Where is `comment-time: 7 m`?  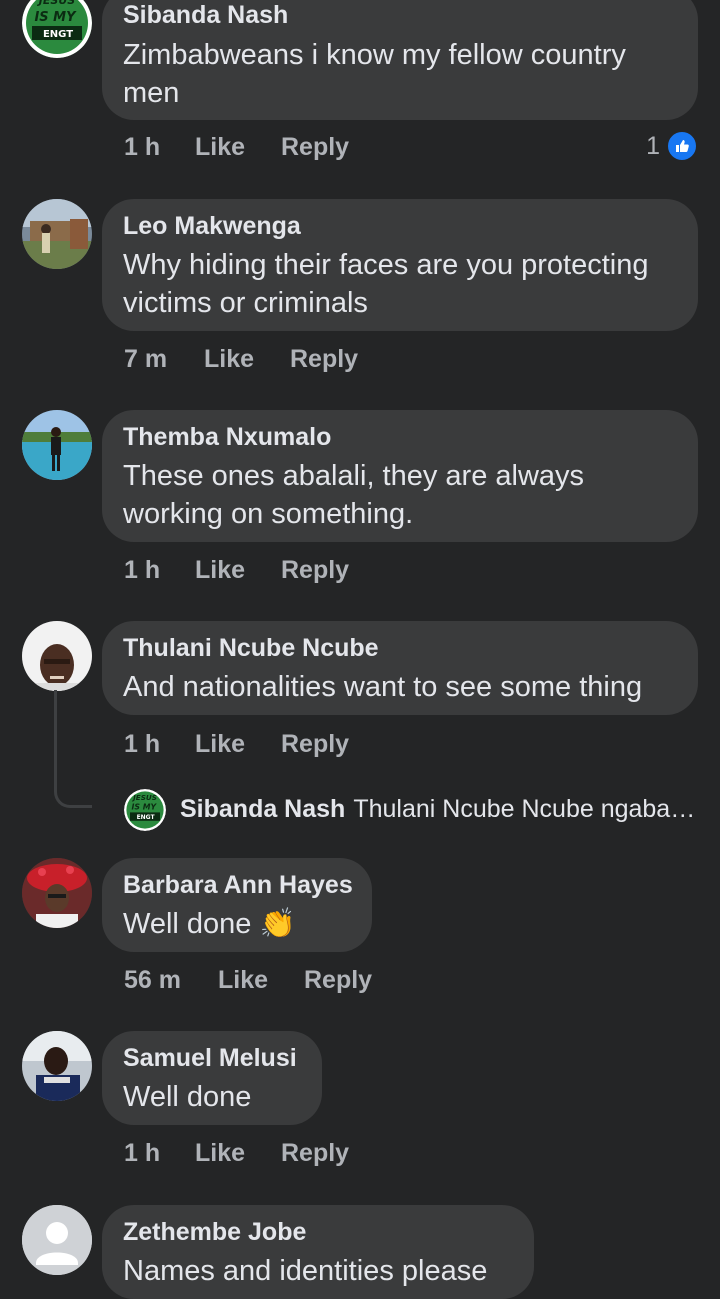 comment-time: 7 m is located at coordinates (145, 359).